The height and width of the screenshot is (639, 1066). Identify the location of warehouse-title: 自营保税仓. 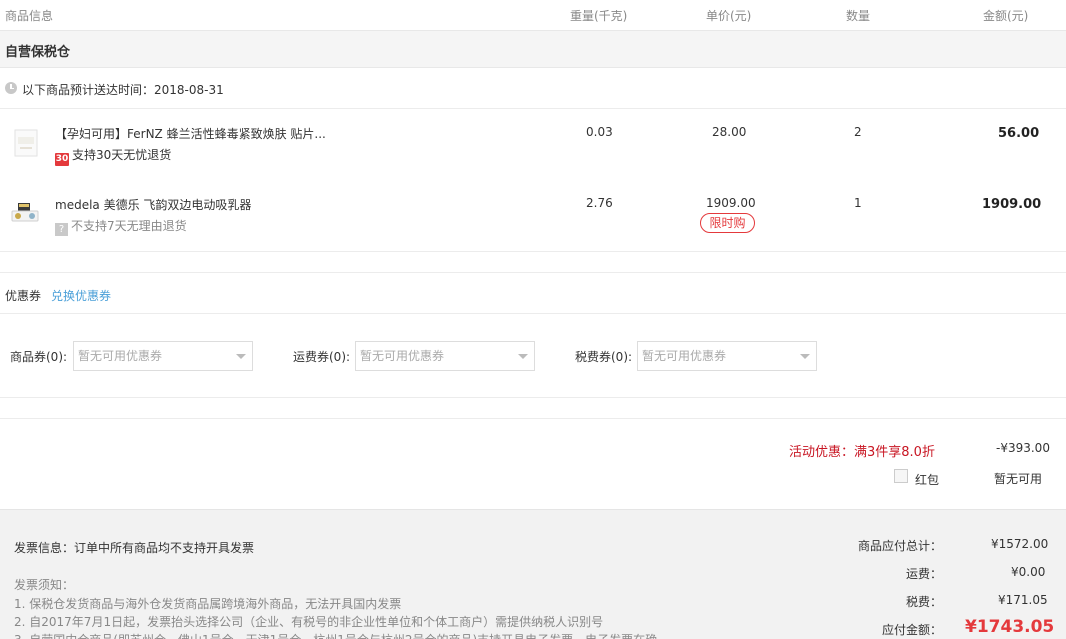
(38, 52).